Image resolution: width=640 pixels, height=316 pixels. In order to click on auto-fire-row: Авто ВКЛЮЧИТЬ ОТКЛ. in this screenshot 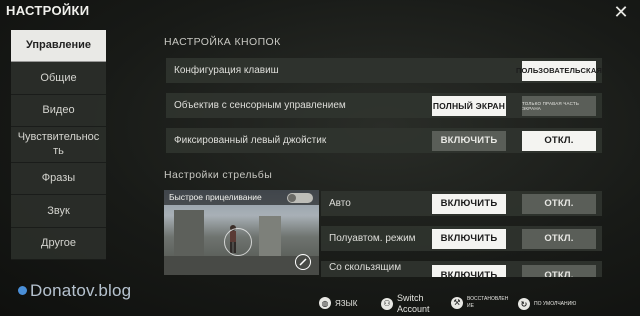, I will do `click(461, 203)`.